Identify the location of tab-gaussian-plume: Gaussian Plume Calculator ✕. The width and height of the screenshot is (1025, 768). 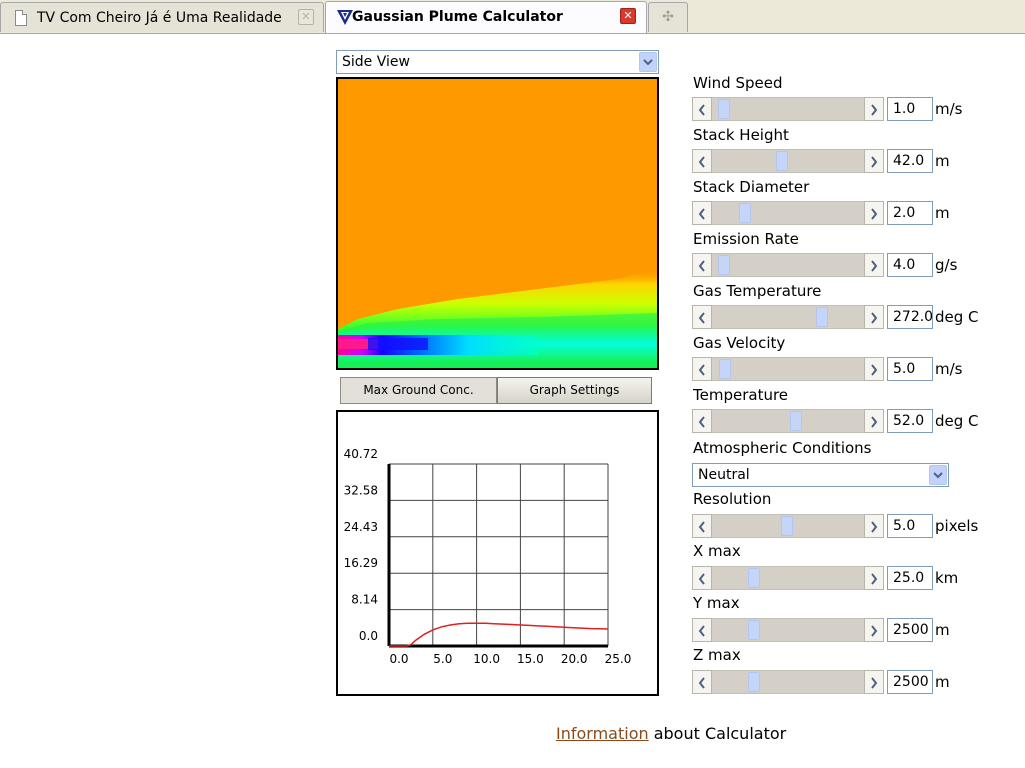
(486, 17).